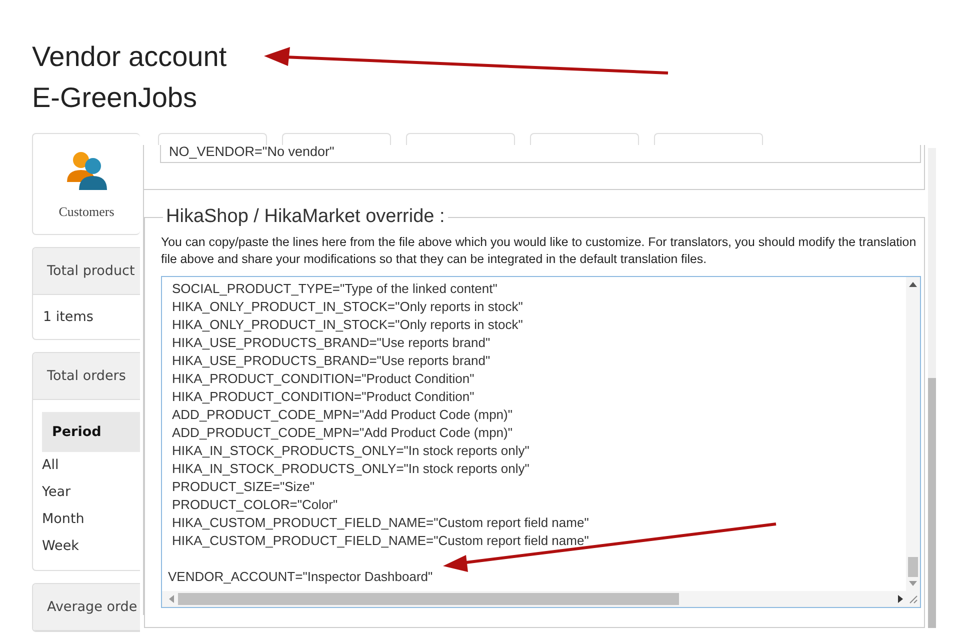 Image resolution: width=963 pixels, height=635 pixels. What do you see at coordinates (255, 505) in the screenshot?
I see `code-line: PRODUCT_COLOR="Color"` at bounding box center [255, 505].